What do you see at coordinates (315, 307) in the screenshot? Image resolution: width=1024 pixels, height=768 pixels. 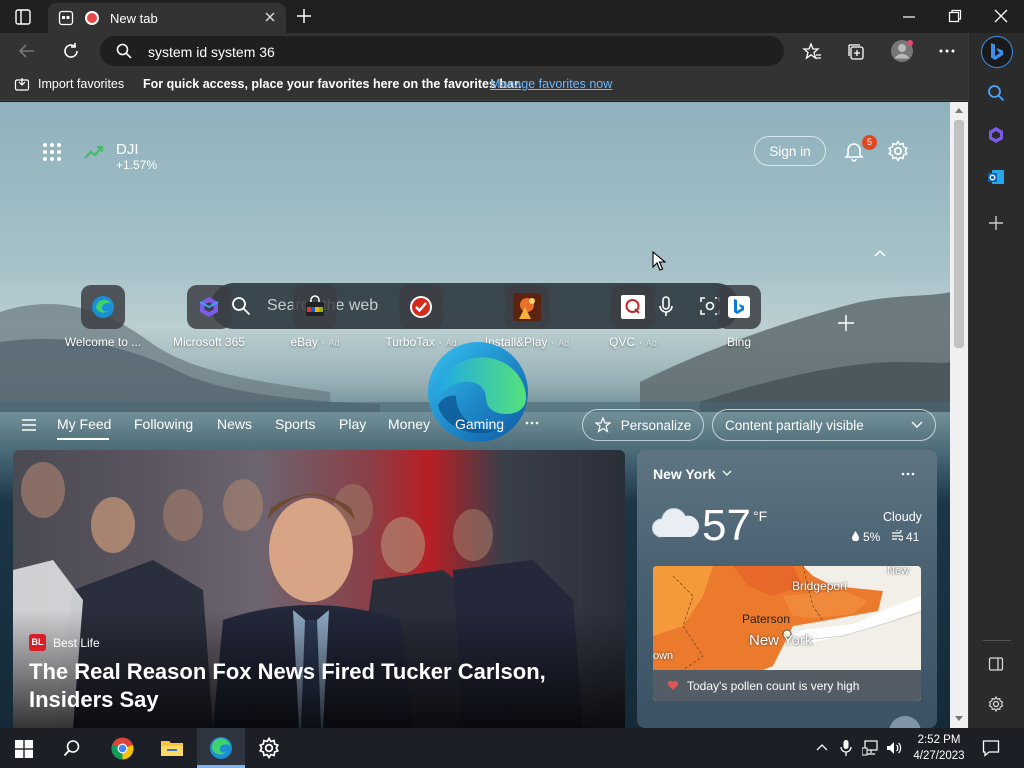 I see `ebay-bag-icon` at bounding box center [315, 307].